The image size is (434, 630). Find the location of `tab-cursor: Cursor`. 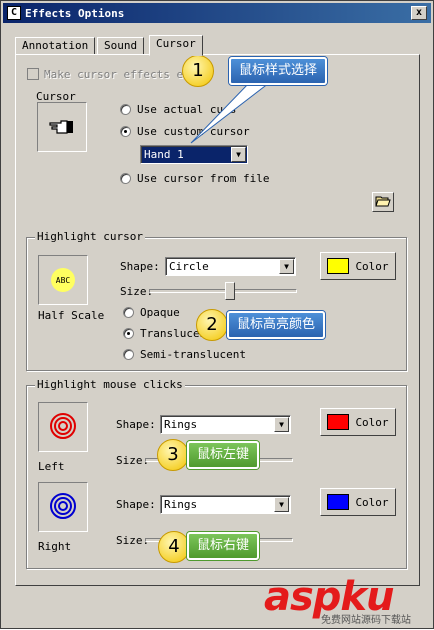

tab-cursor: Cursor is located at coordinates (176, 45).